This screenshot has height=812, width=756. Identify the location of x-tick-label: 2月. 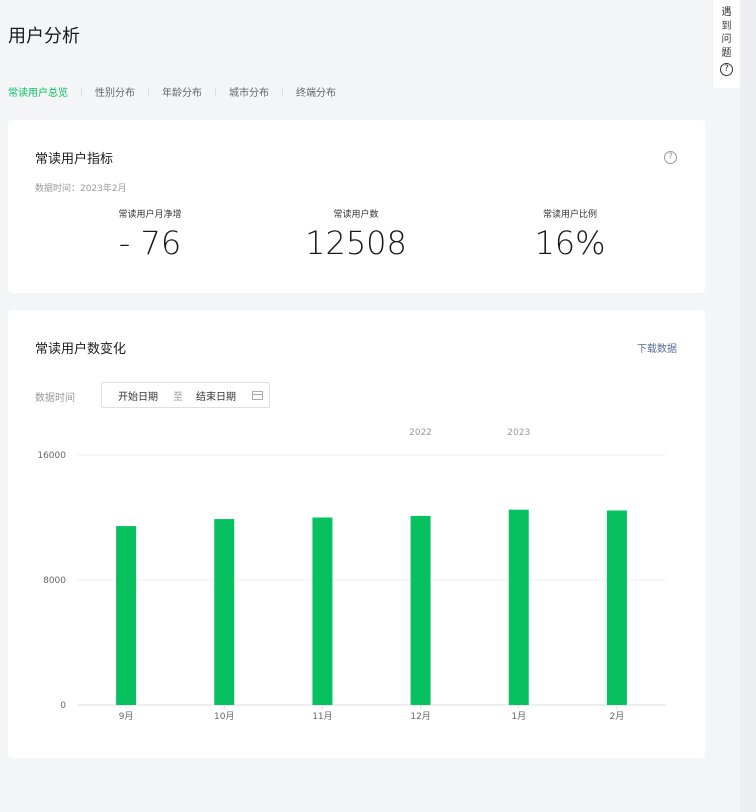
(617, 716).